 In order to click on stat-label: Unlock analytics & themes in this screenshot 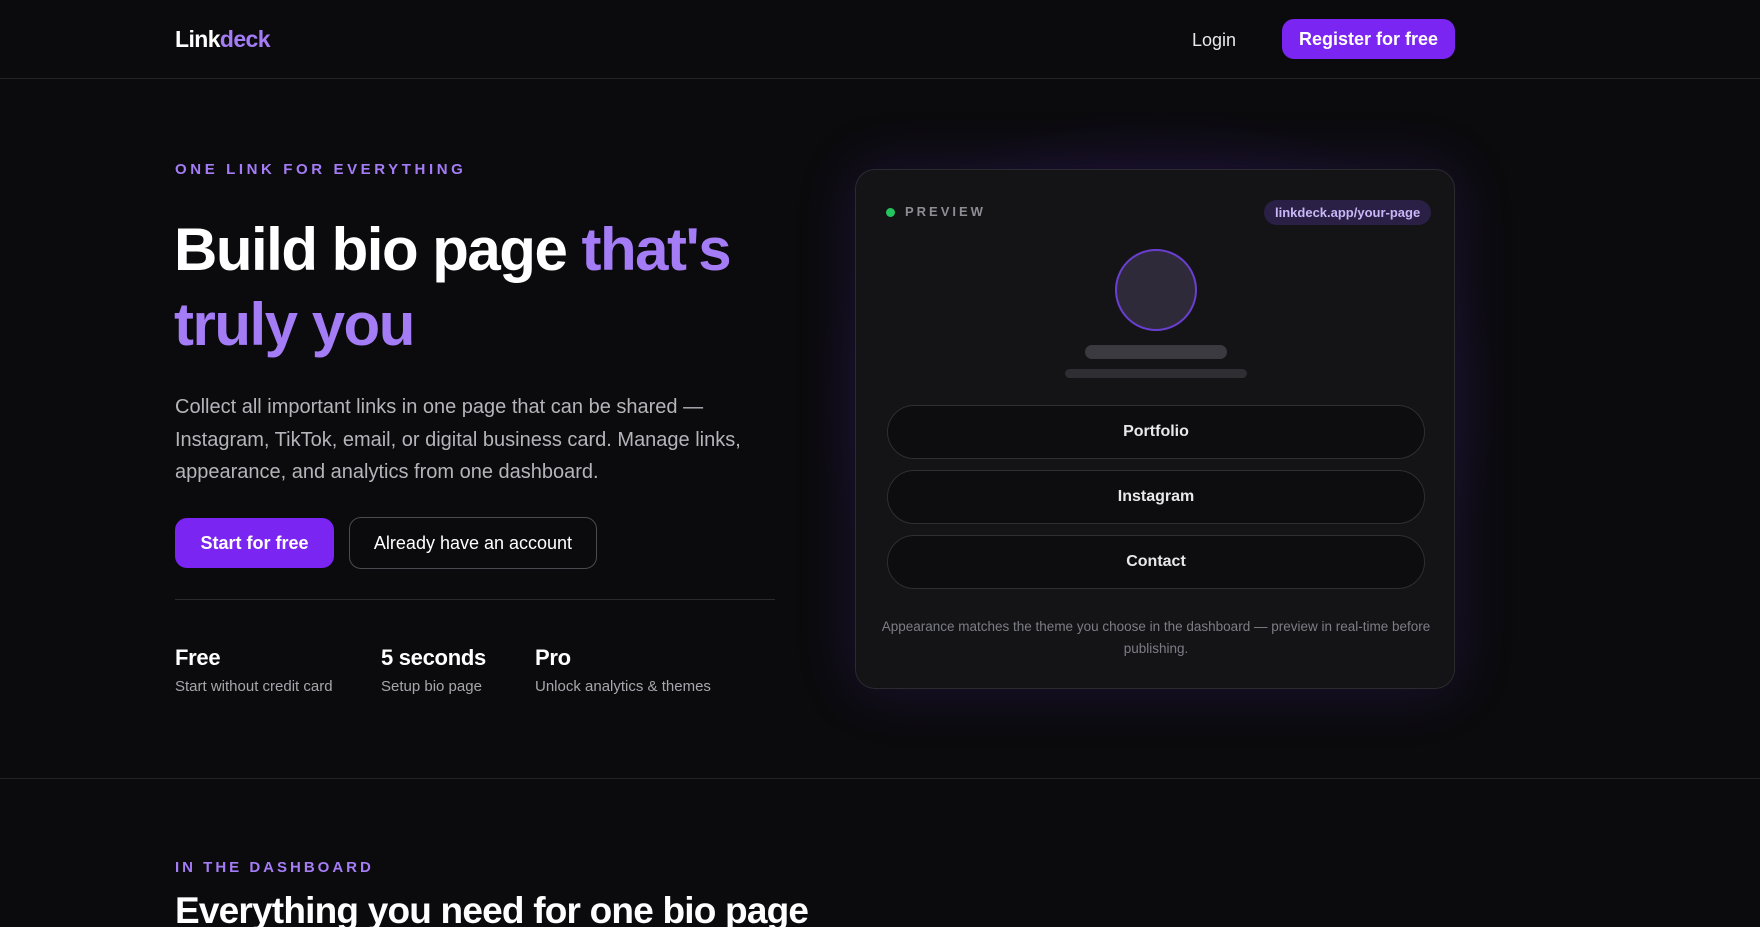, I will do `click(623, 686)`.